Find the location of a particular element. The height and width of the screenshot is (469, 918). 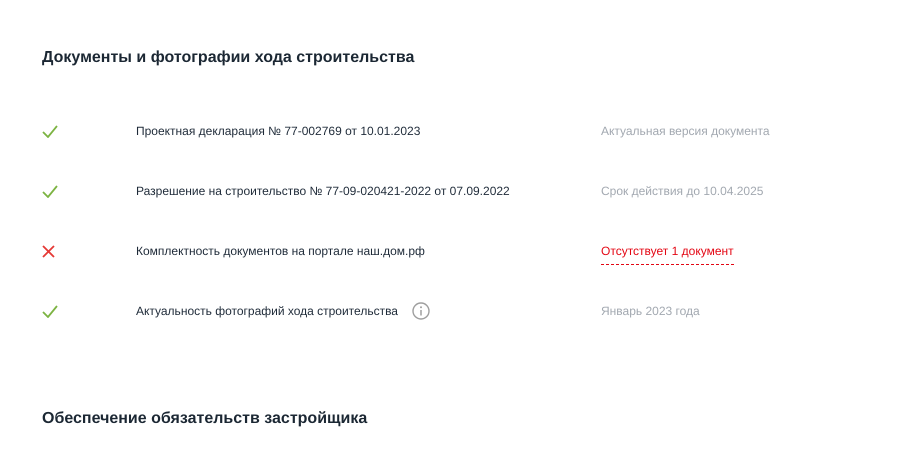

document-label: Актуальность фотографий хода строительства is located at coordinates (267, 311).